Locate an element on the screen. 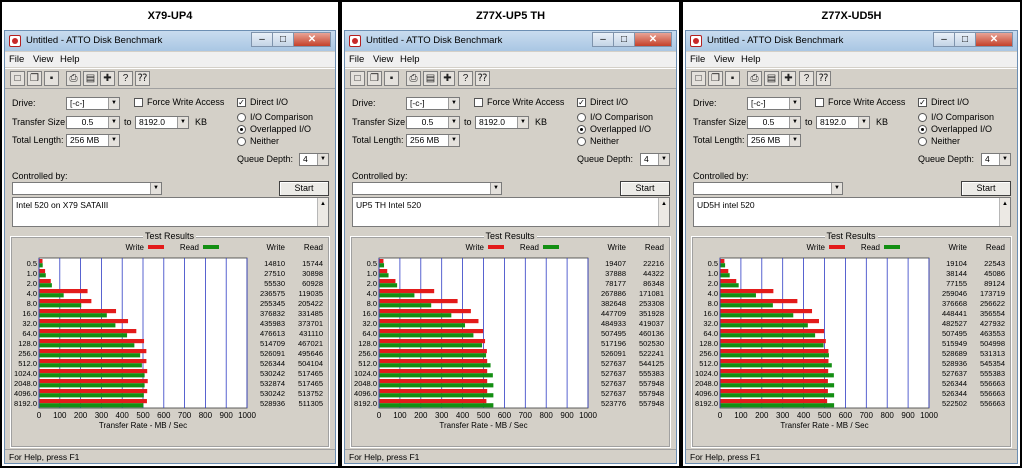 Image resolution: width=1022 pixels, height=468 pixels. description-textarea: Intel 520 on X79 SATAIII ▲ is located at coordinates (170, 212).